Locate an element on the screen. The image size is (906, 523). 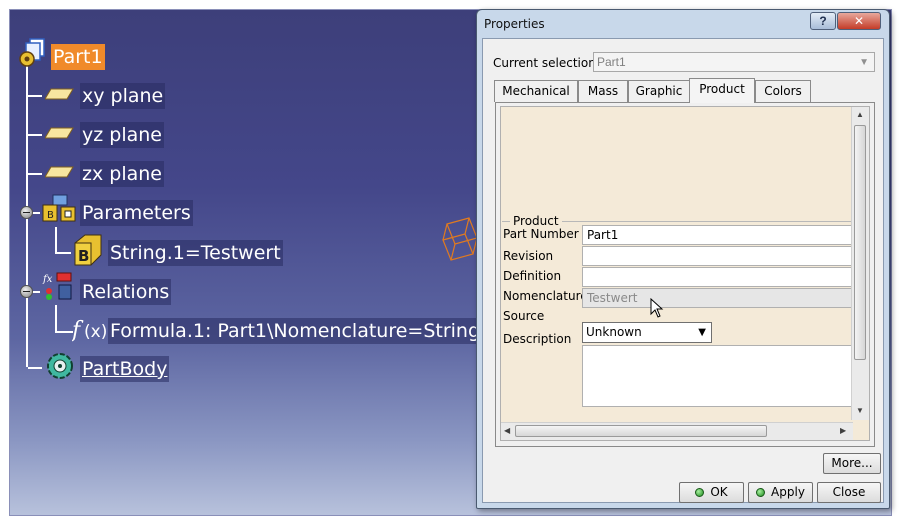
part-number-input: Part1 is located at coordinates (719, 235).